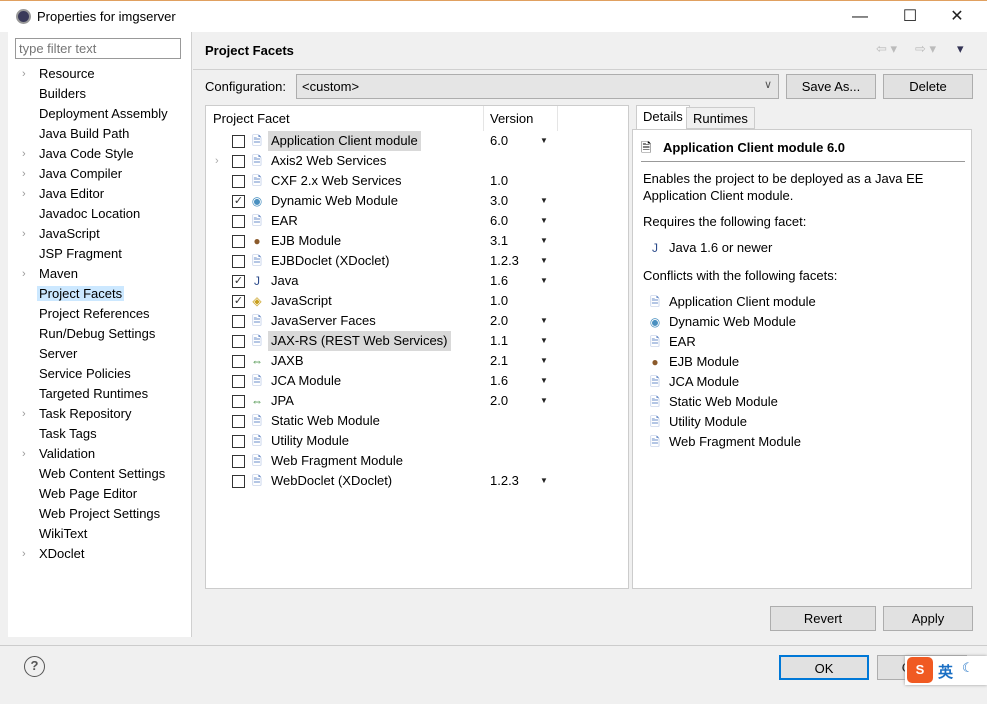 The width and height of the screenshot is (987, 704). What do you see at coordinates (417, 141) in the screenshot?
I see `facet-row: 🗎 Application Client module 6.0 ▼` at bounding box center [417, 141].